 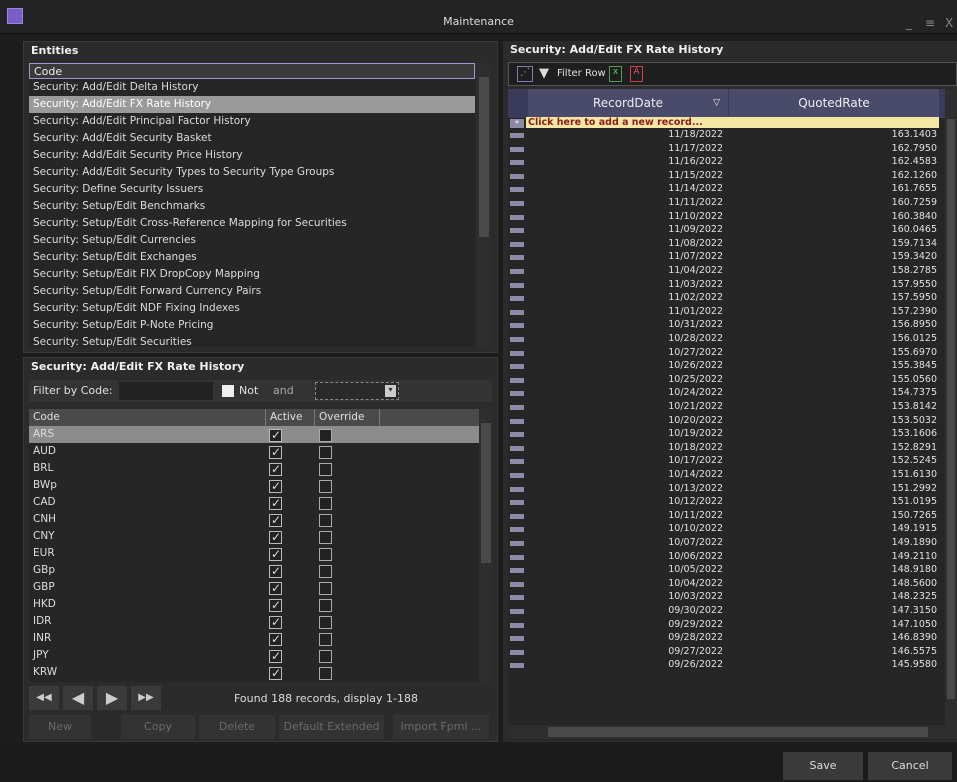 I want to click on grid-row: 11/02/2022 157.5950, so click(x=726, y=299).